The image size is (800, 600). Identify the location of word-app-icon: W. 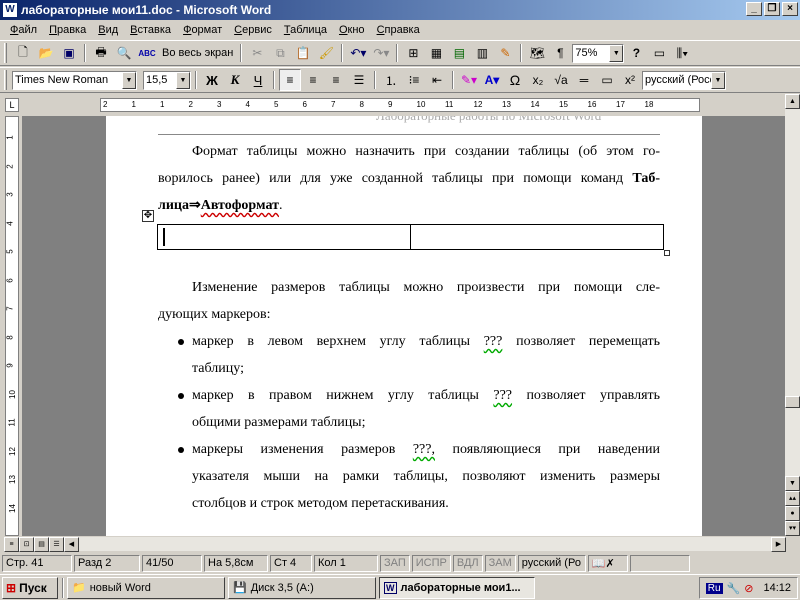
(10, 10).